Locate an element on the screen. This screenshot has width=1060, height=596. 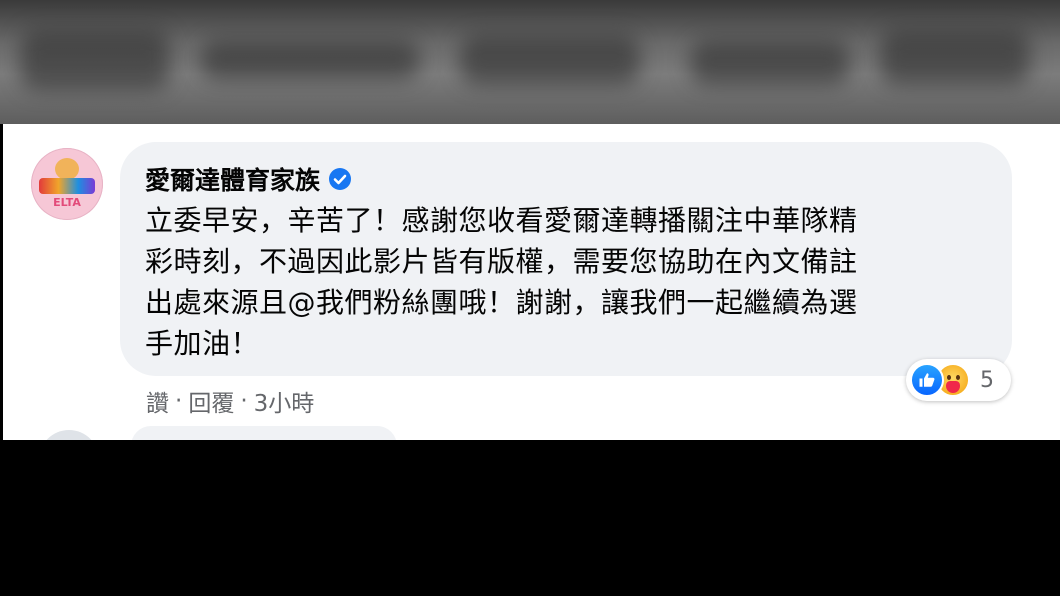
author-avatar: ELTA is located at coordinates (67, 184).